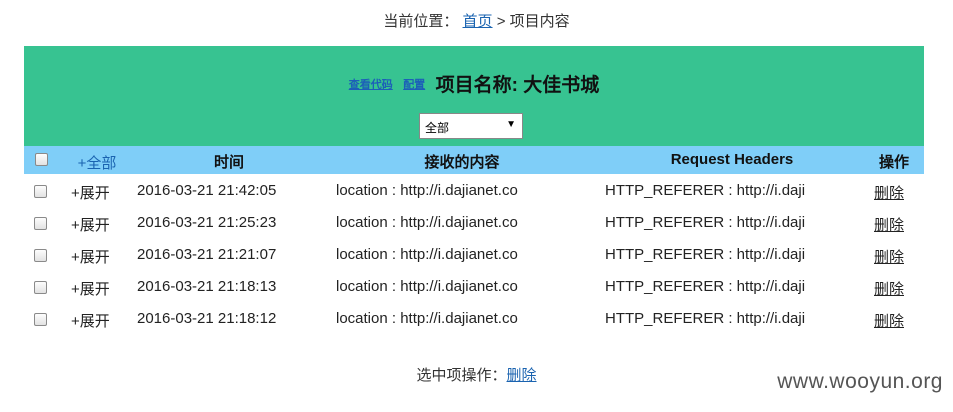 The height and width of the screenshot is (412, 953). What do you see at coordinates (539, 21) in the screenshot?
I see `breadcrumb-current: 项目内容` at bounding box center [539, 21].